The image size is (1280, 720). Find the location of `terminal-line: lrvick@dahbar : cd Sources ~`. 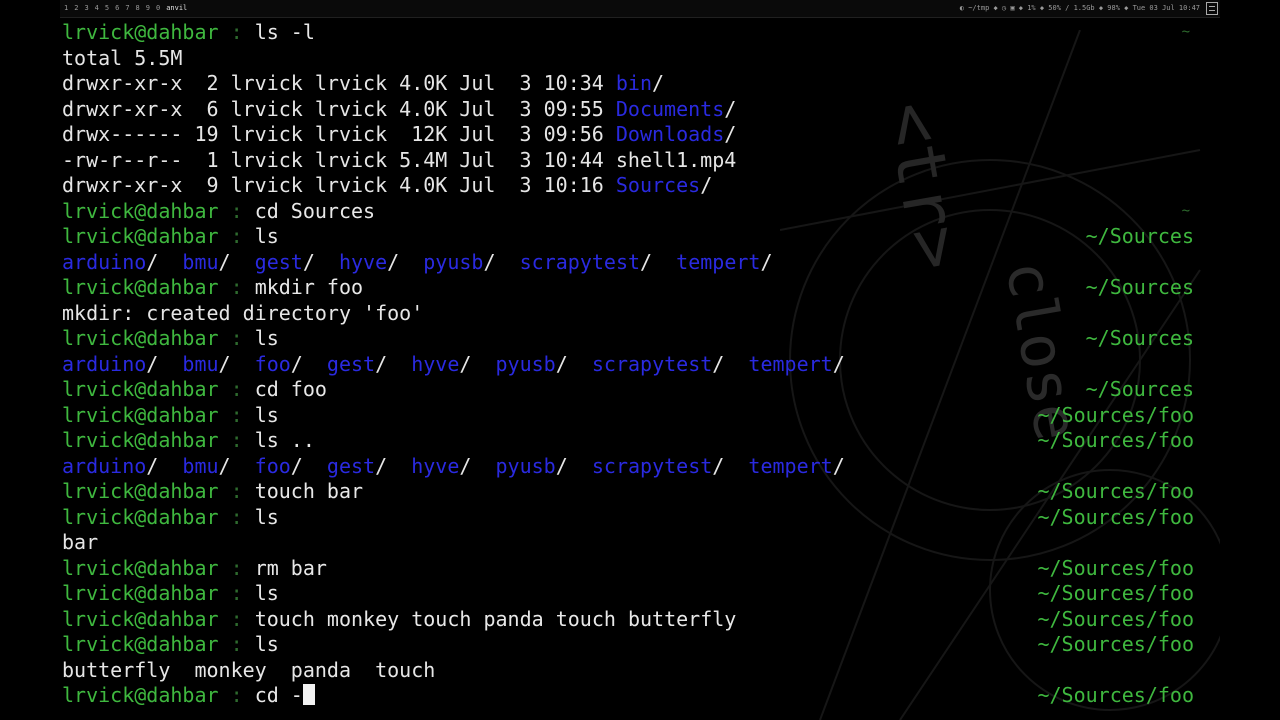

terminal-line: lrvick@dahbar : cd Sources ~ is located at coordinates (630, 212).